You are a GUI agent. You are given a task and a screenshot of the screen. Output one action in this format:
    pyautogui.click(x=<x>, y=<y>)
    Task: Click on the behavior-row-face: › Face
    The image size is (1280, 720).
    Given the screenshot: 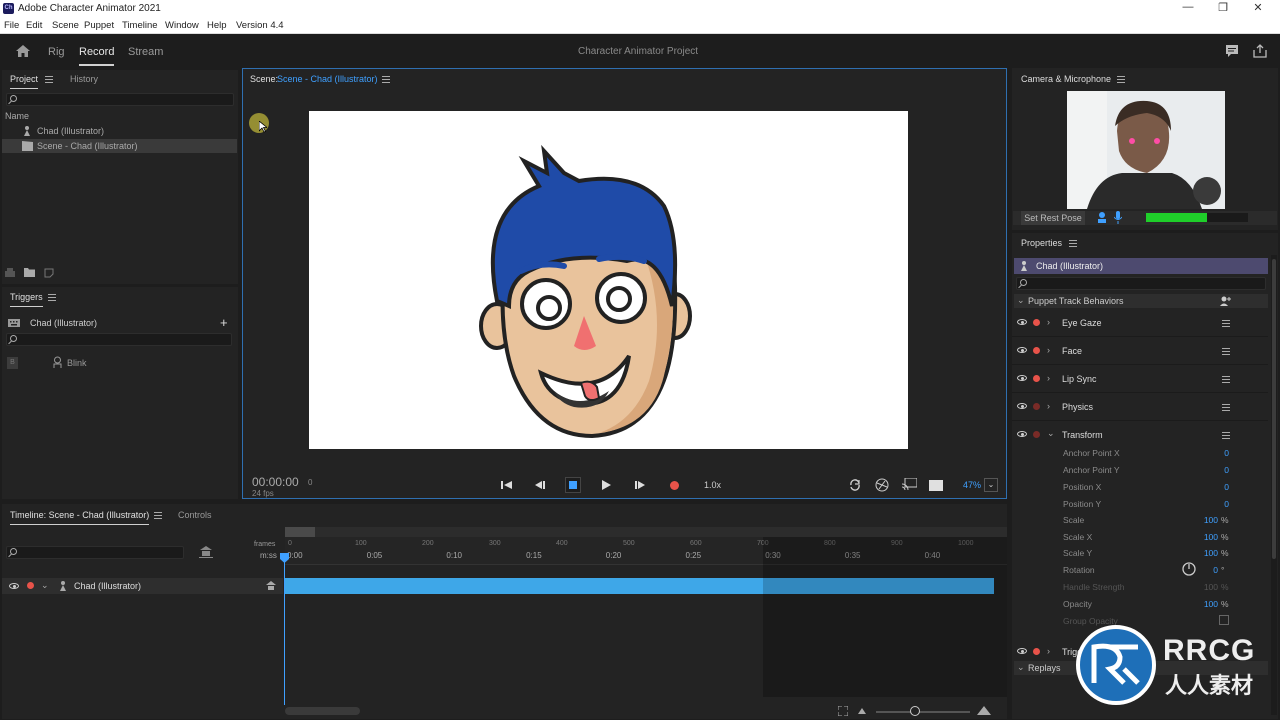 What is the action you would take?
    pyautogui.click(x=1140, y=351)
    